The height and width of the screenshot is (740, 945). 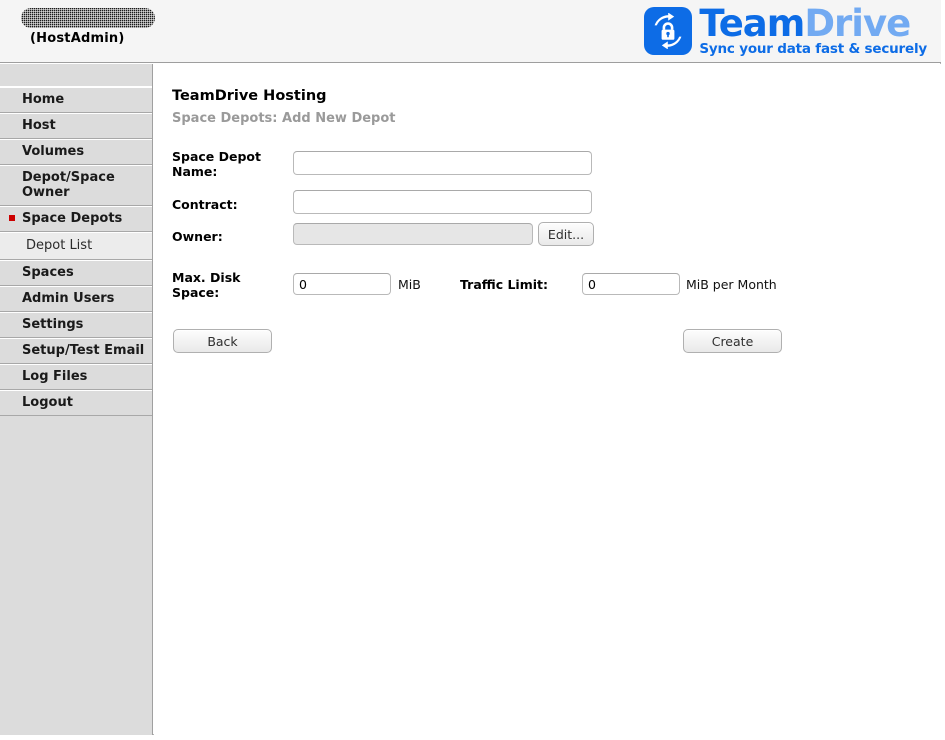 I want to click on sidebar-item-label: Log Files, so click(x=55, y=376).